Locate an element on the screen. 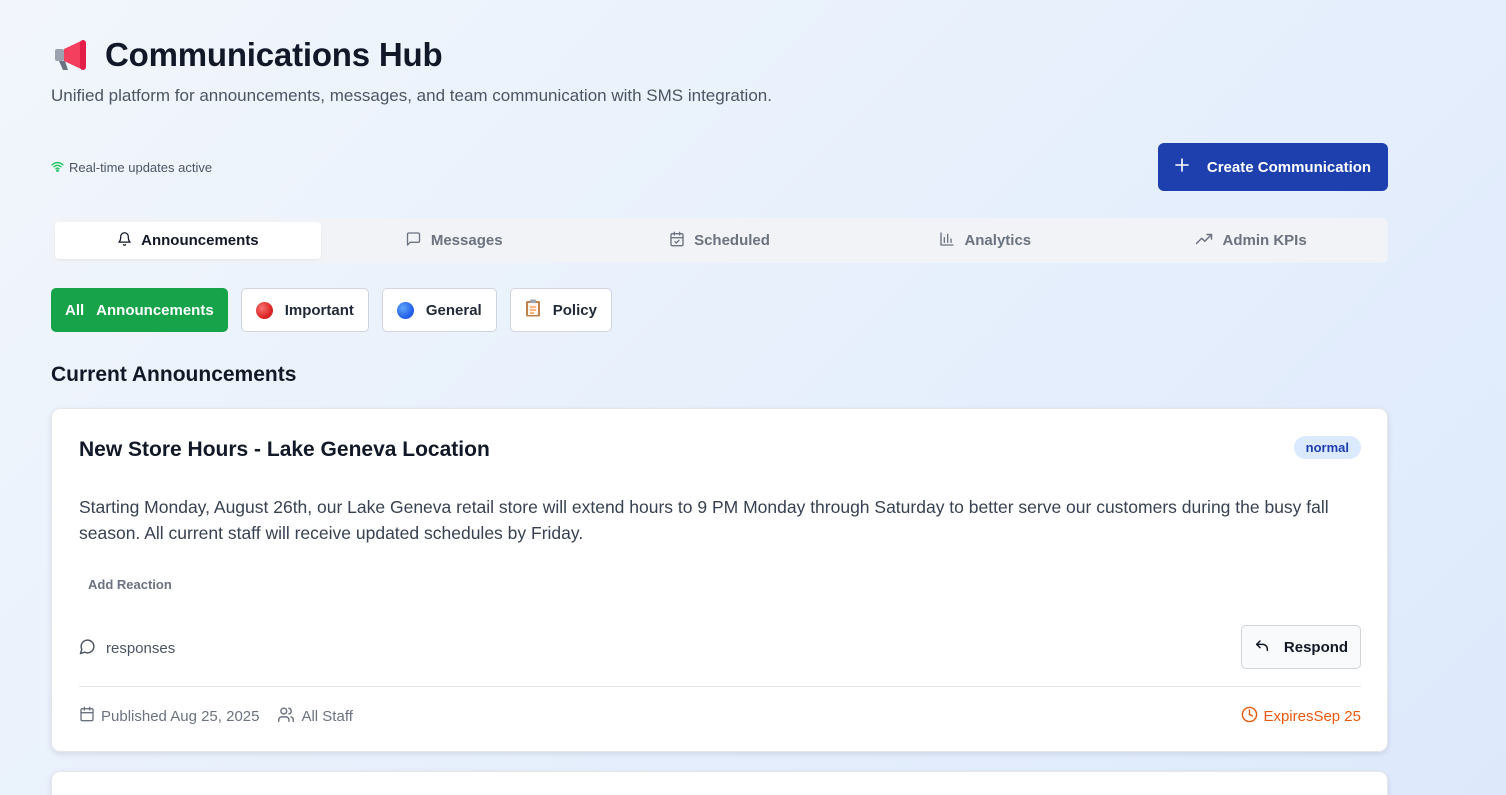  red-circle-icon is located at coordinates (264, 310).